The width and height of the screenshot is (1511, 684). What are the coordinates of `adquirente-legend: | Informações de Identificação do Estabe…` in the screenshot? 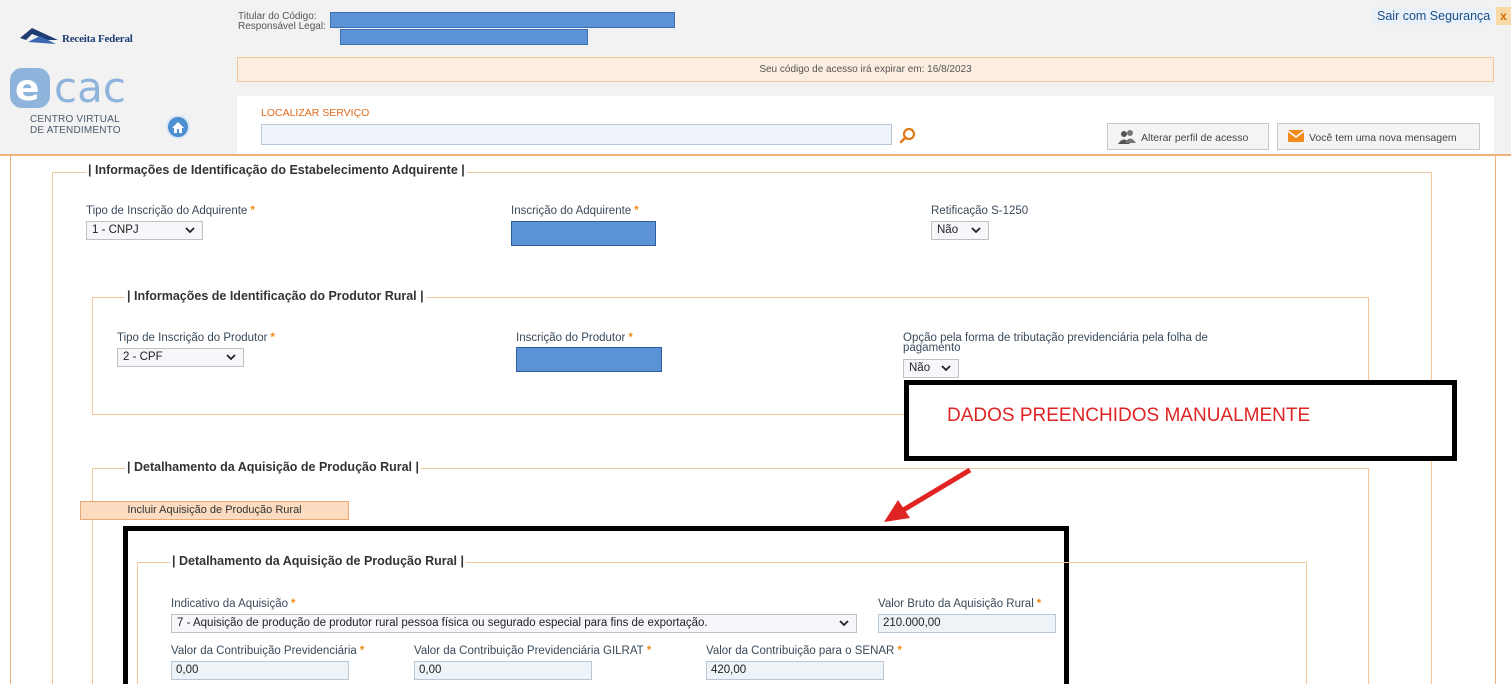 It's located at (276, 170).